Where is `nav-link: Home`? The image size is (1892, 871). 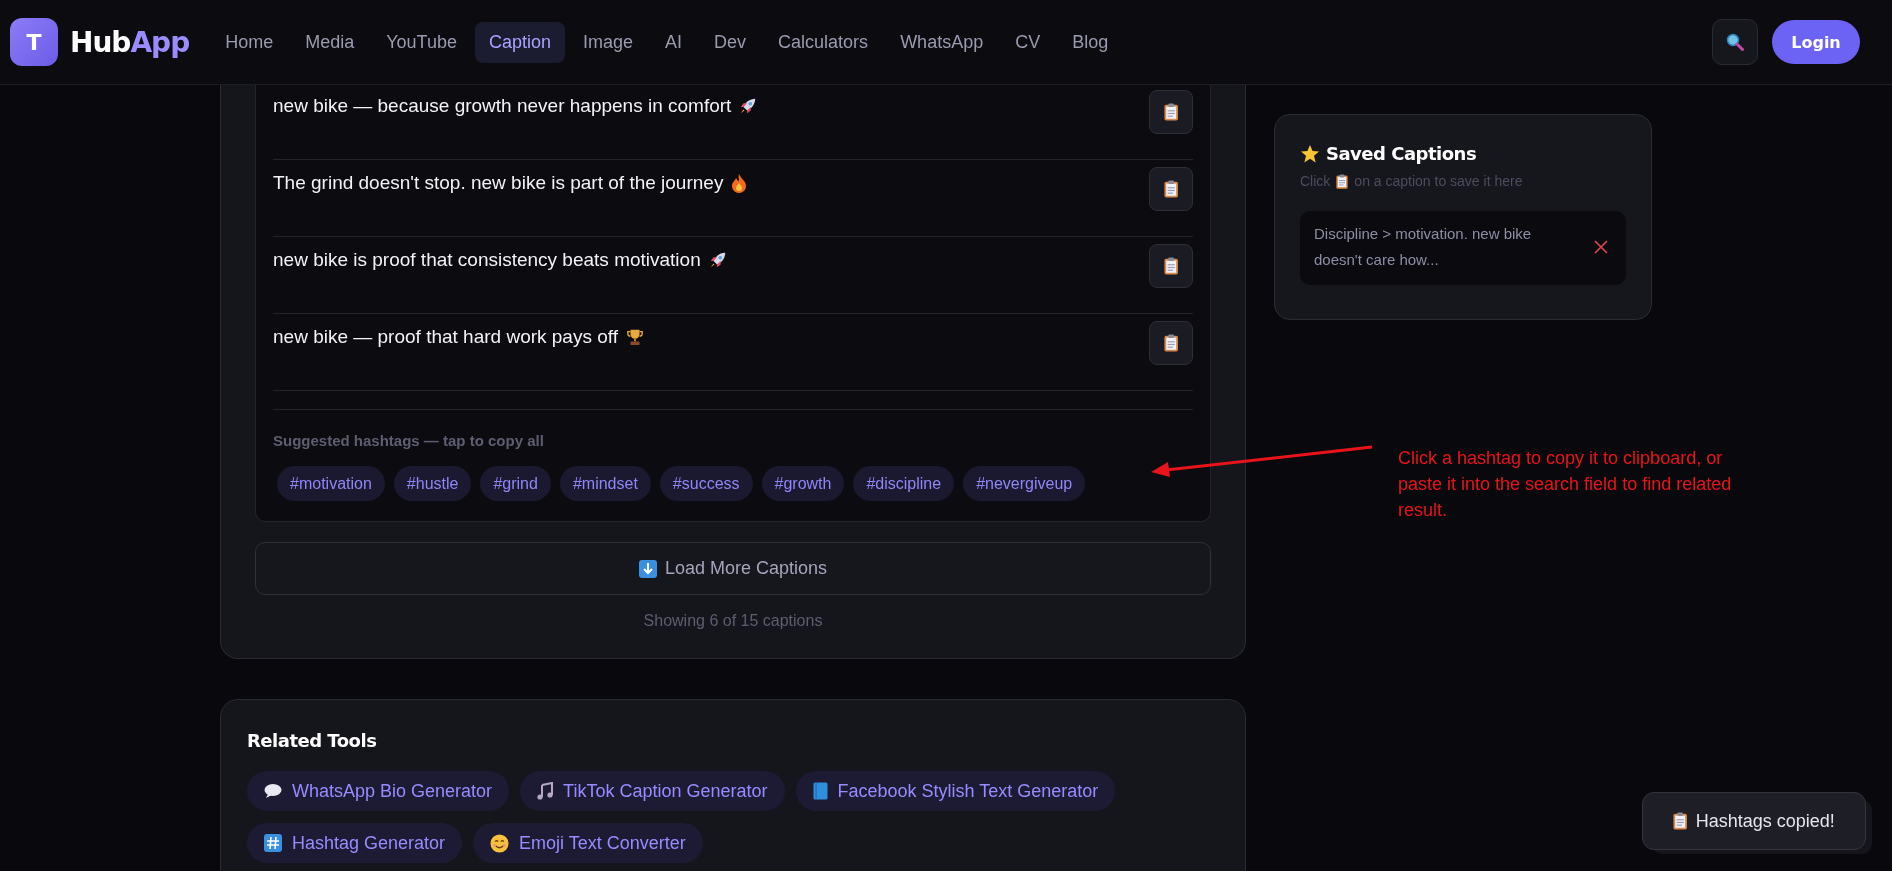 nav-link: Home is located at coordinates (249, 42).